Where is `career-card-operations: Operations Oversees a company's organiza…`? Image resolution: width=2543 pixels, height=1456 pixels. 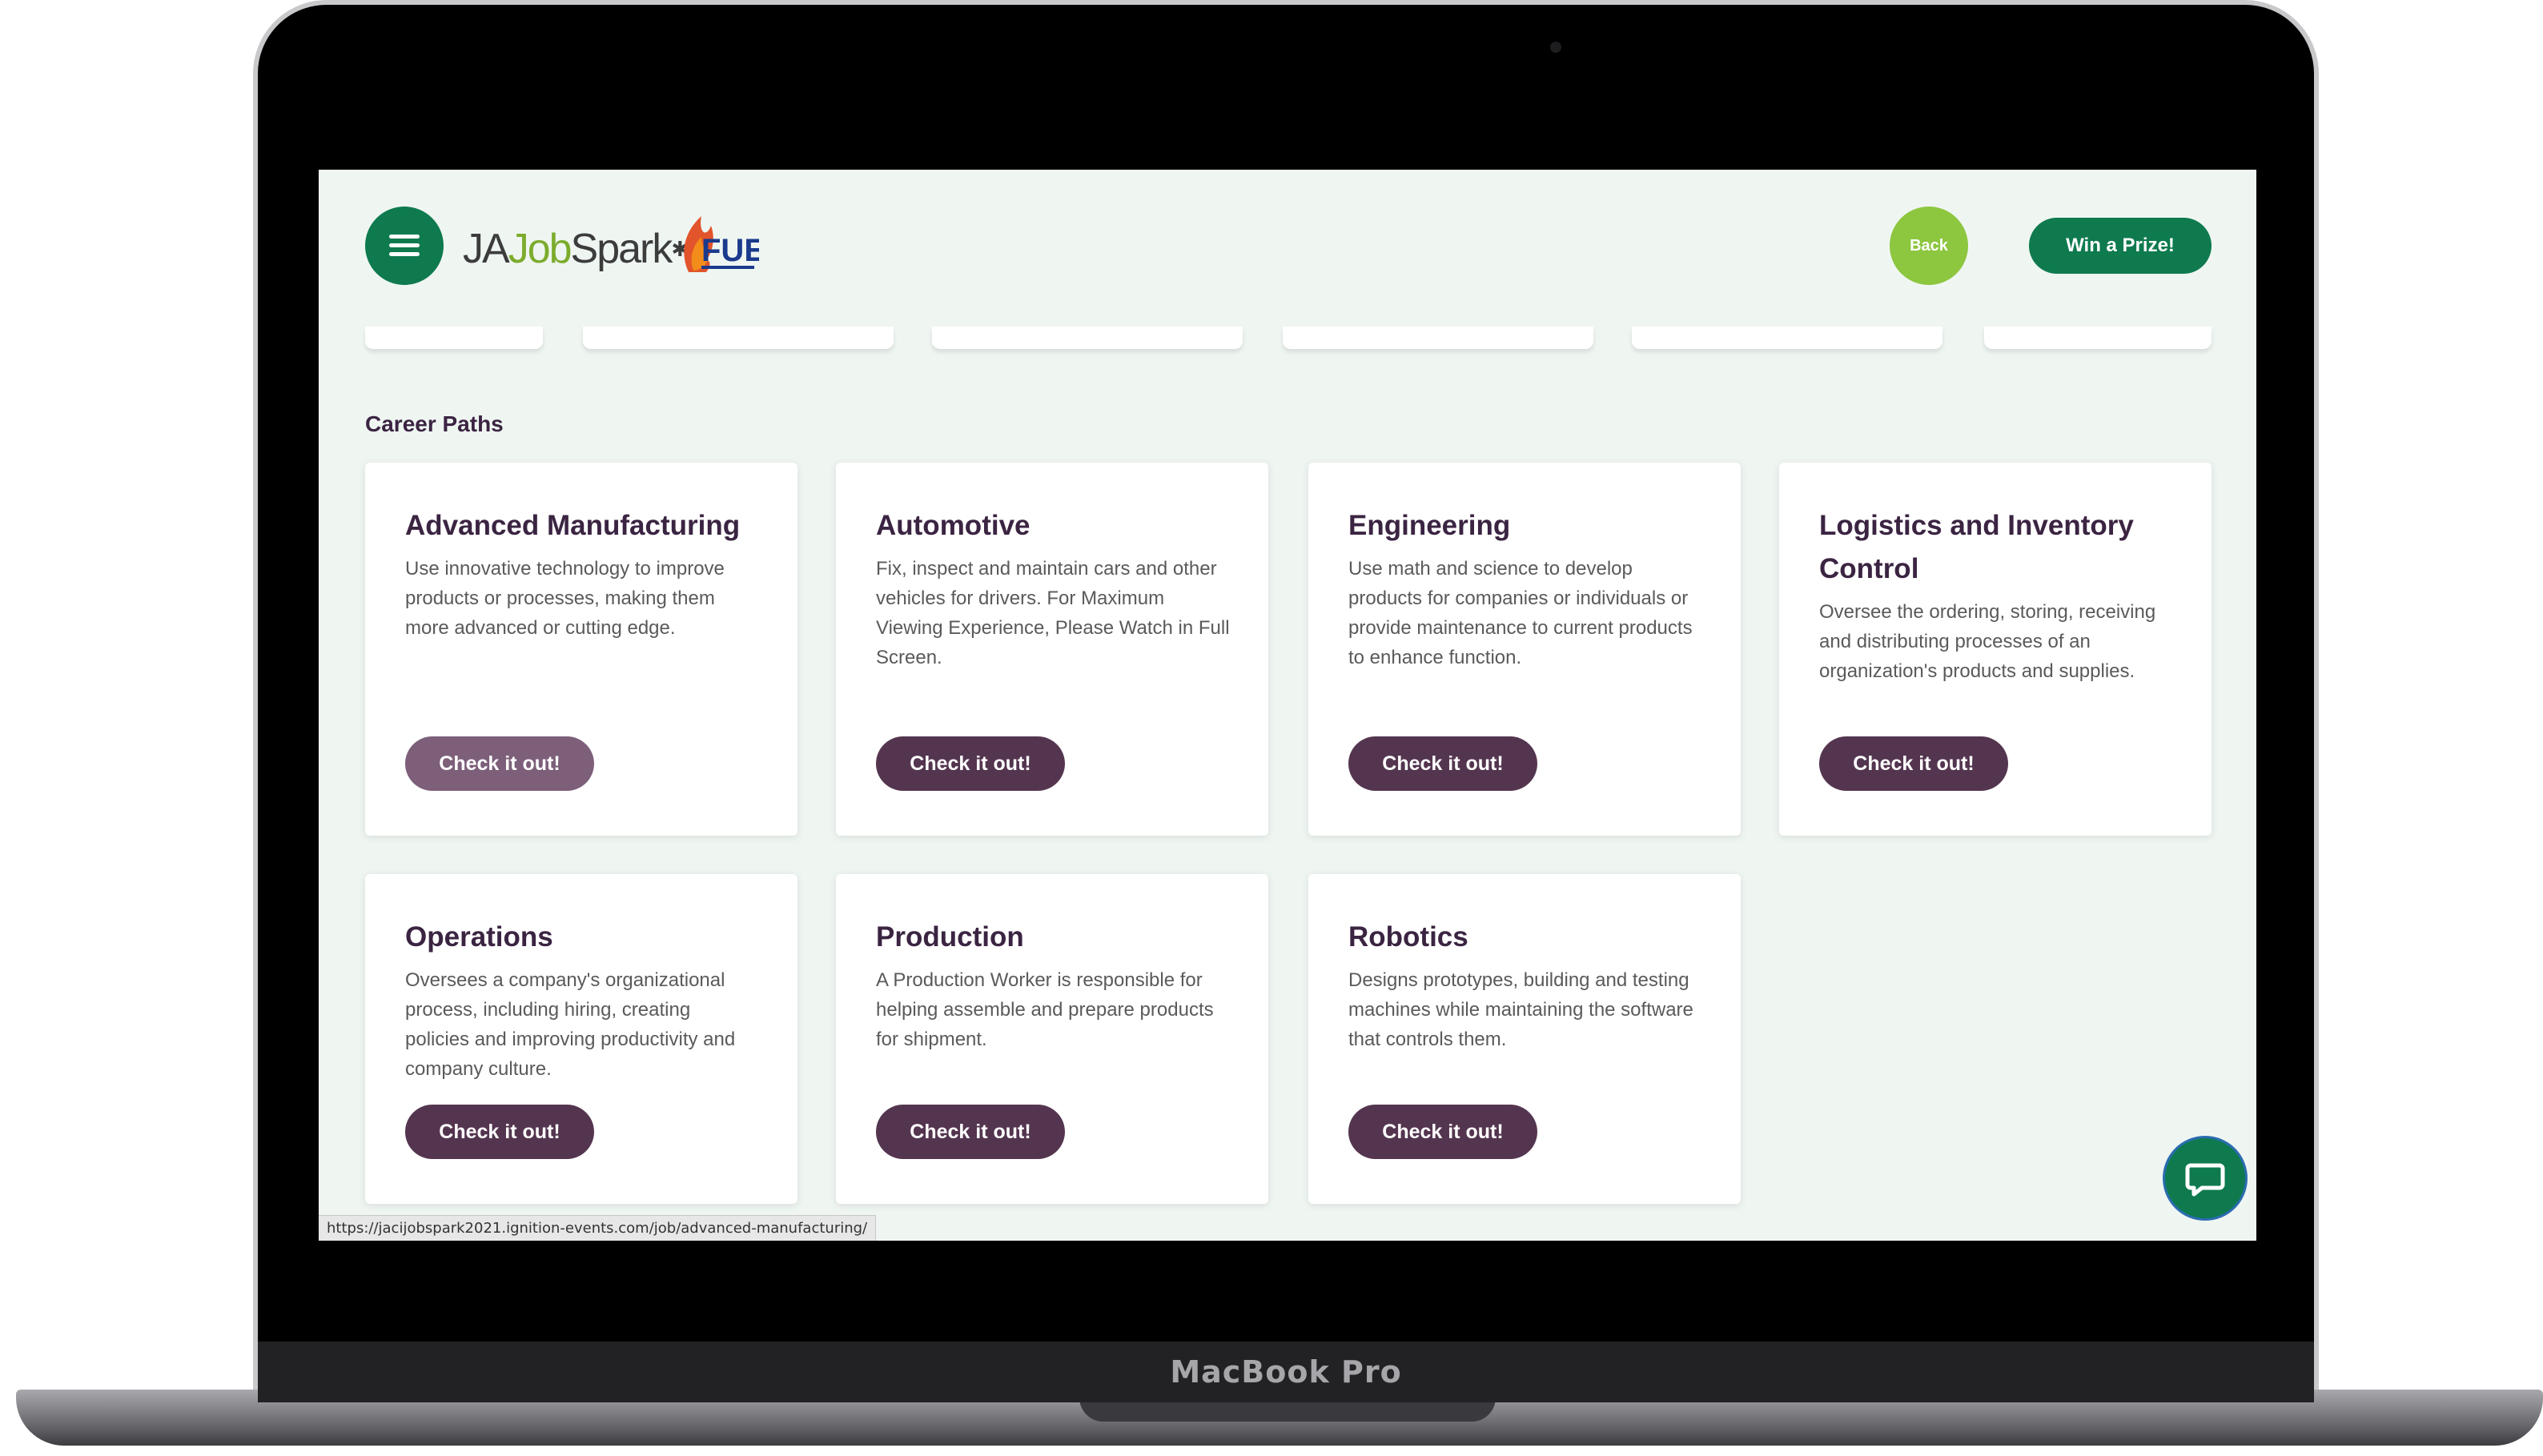 career-card-operations: Operations Oversees a company's organiza… is located at coordinates (581, 1039).